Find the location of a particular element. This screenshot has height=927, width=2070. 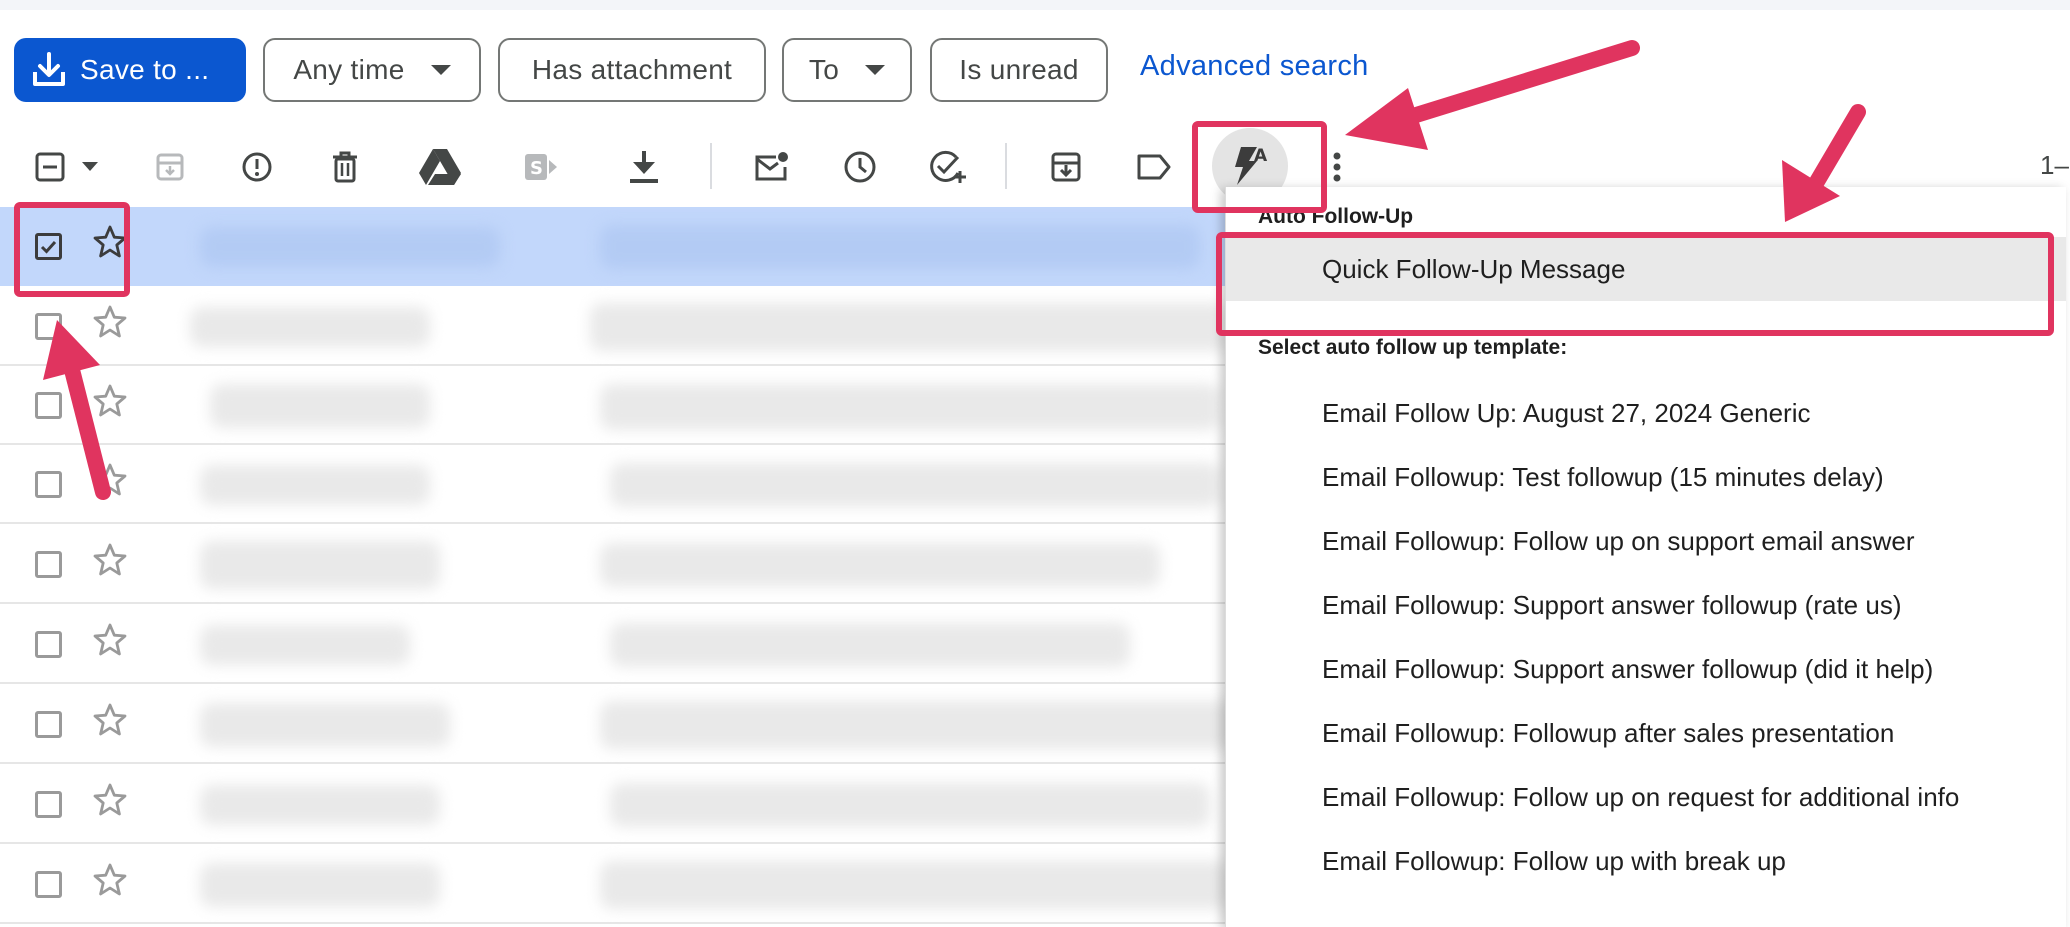

select-all-checkbox is located at coordinates (50, 167).